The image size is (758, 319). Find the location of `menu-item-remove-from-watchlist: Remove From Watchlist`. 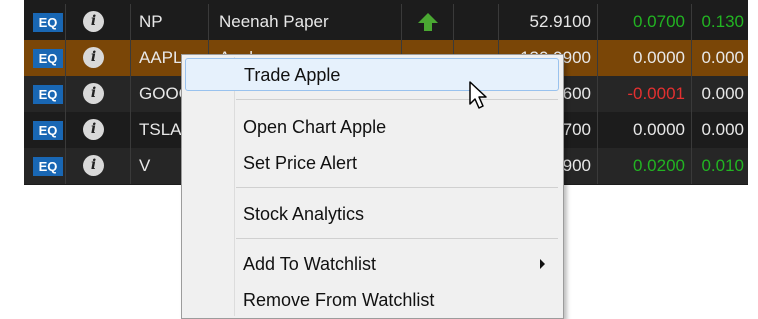

menu-item-remove-from-watchlist: Remove From Watchlist is located at coordinates (372, 300).